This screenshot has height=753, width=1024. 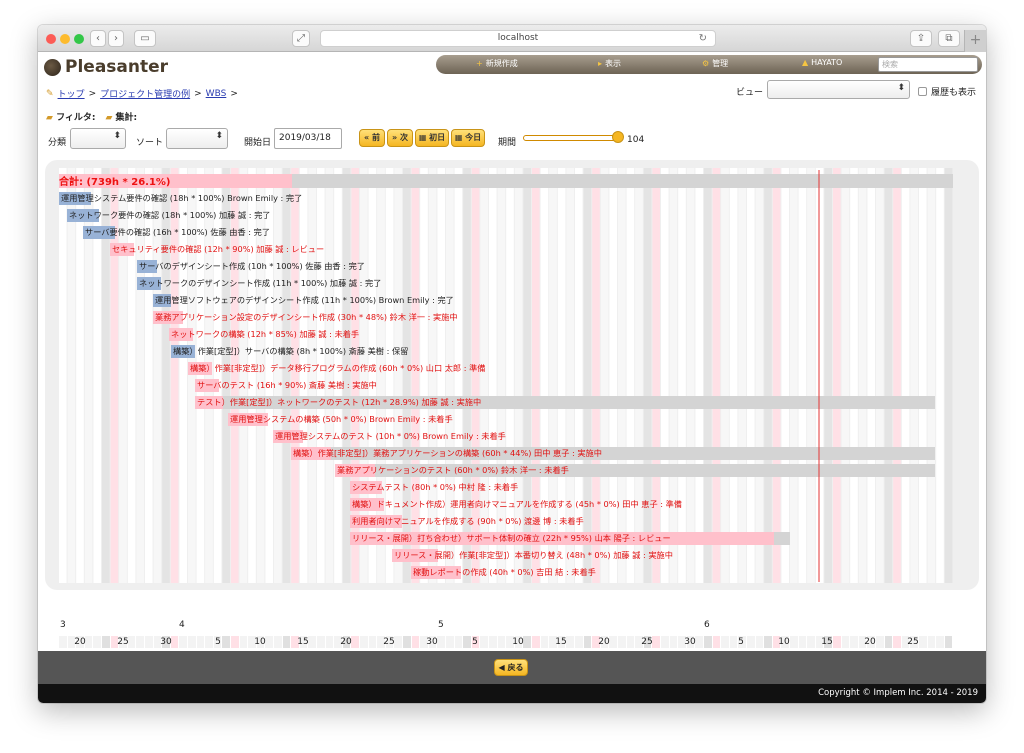 I want to click on category-select, so click(x=98, y=138).